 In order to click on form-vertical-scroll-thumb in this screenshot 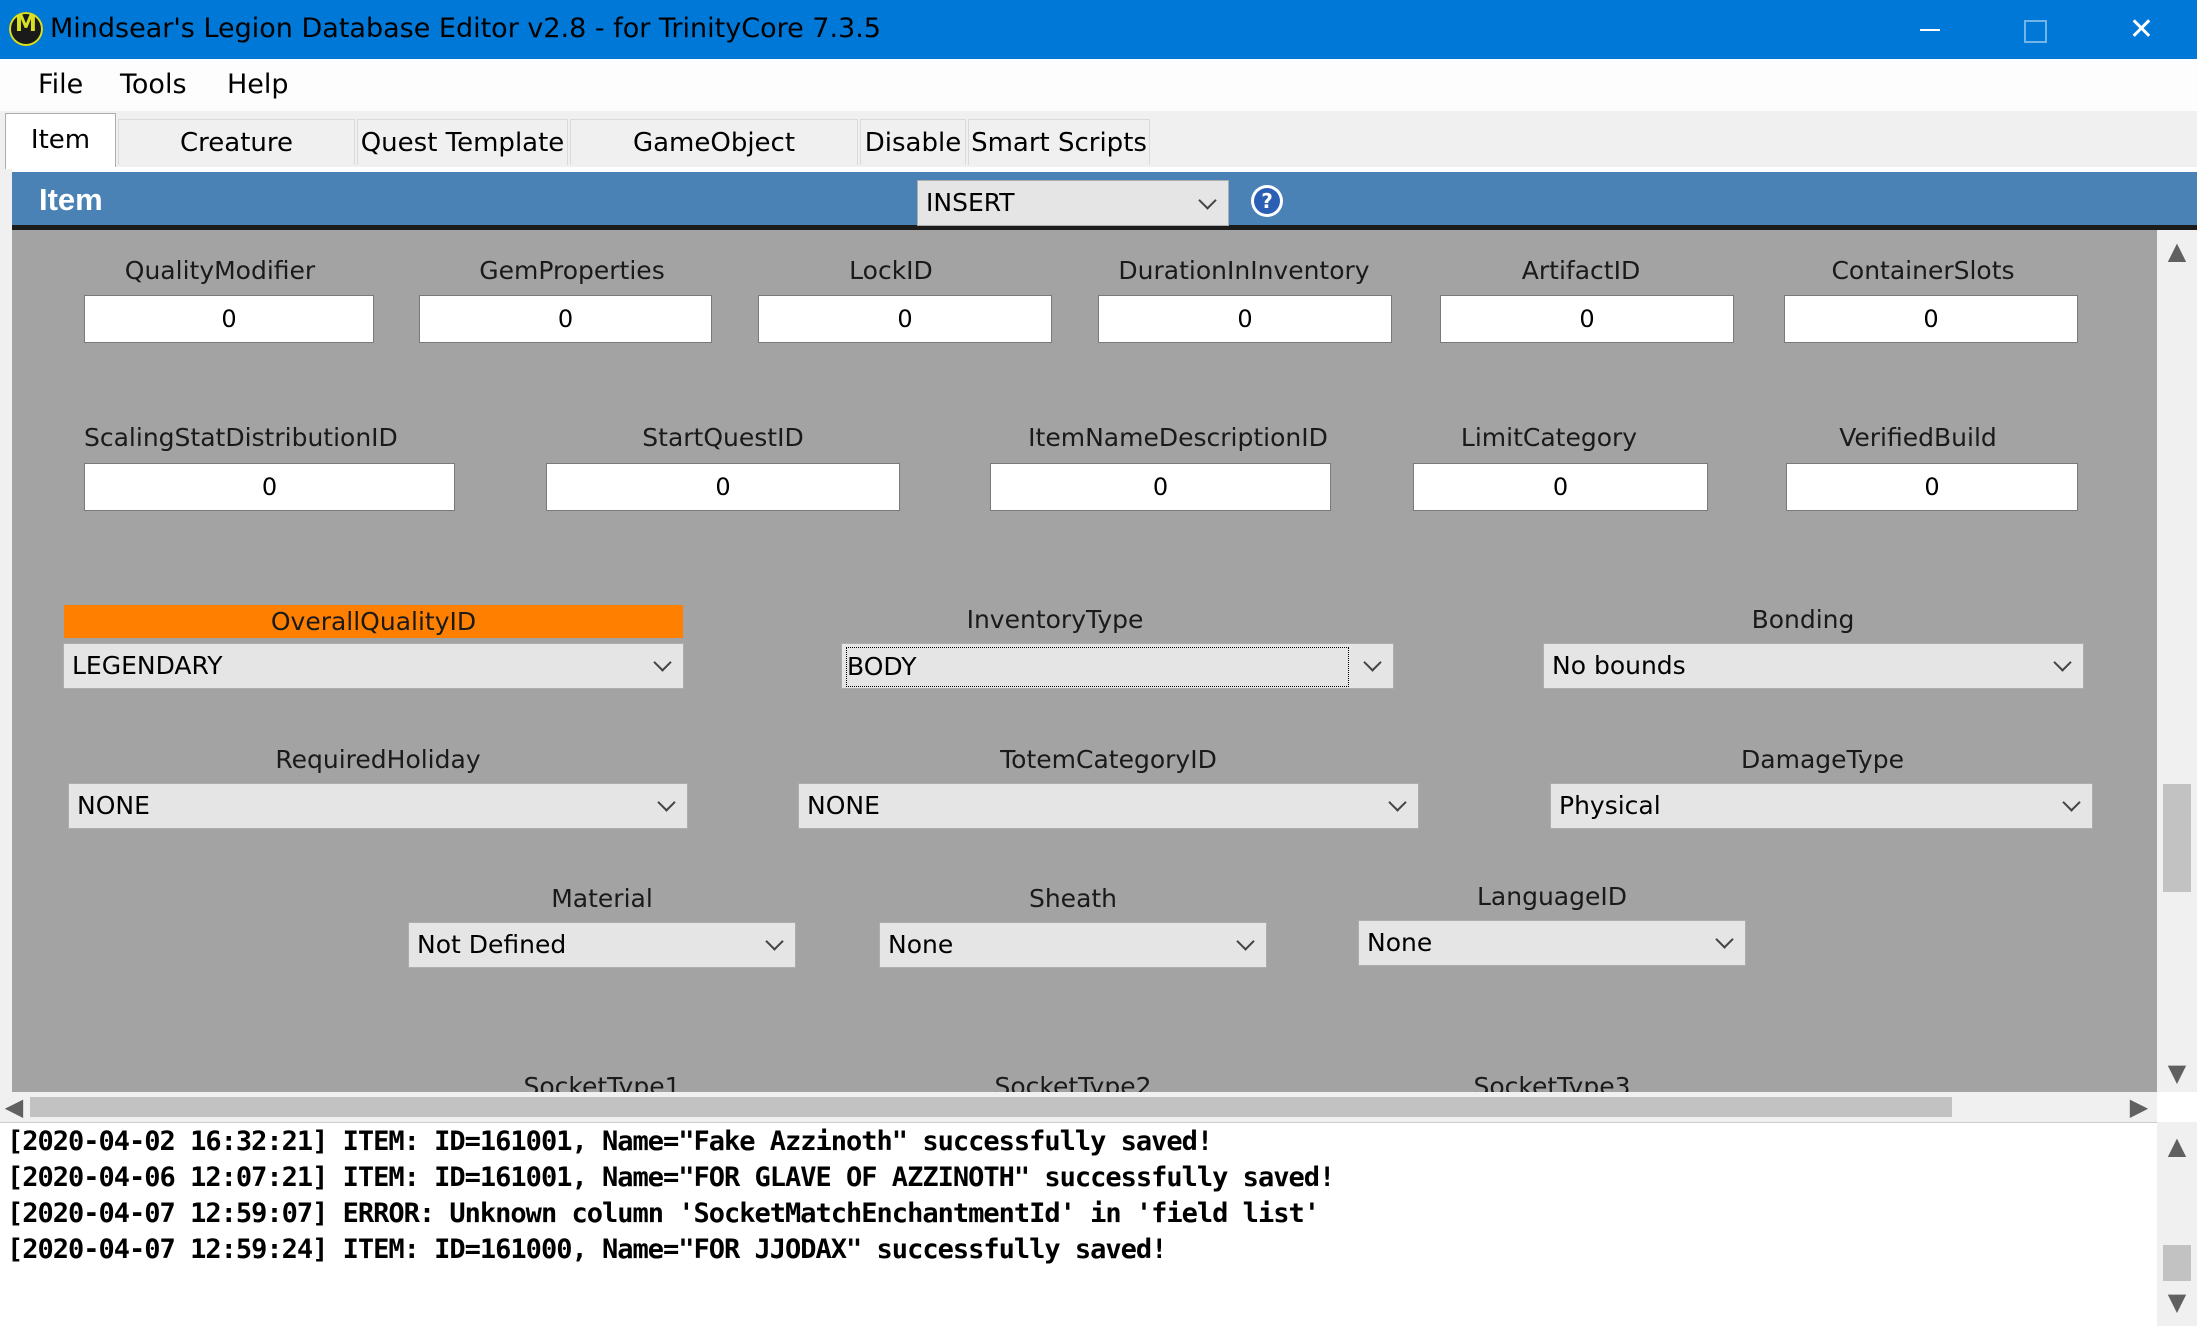, I will do `click(2177, 838)`.